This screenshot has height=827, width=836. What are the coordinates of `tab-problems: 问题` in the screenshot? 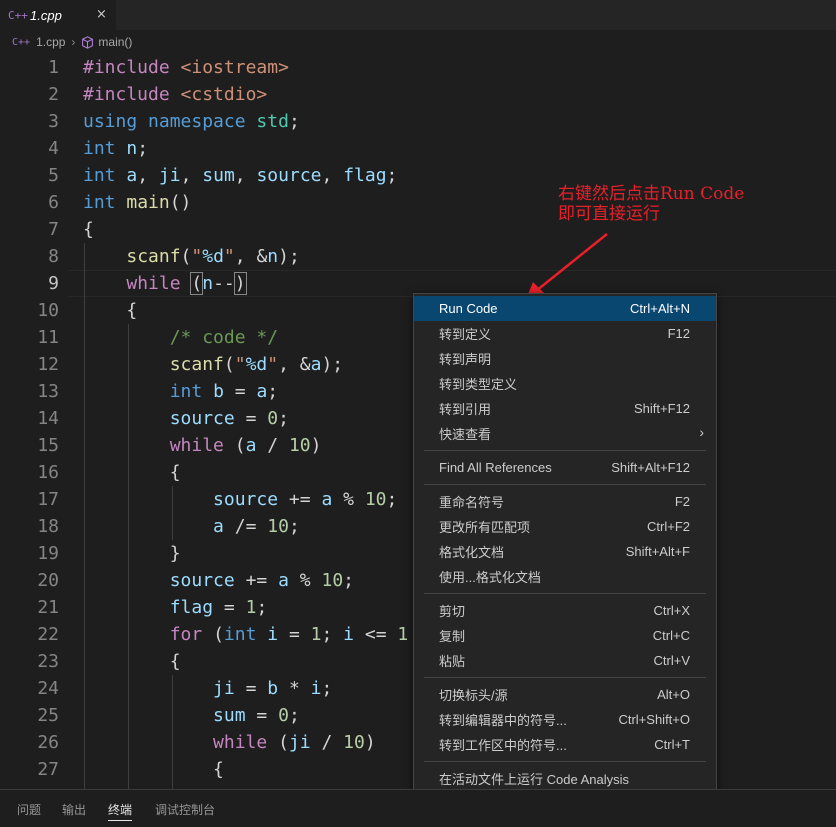 It's located at (29, 809).